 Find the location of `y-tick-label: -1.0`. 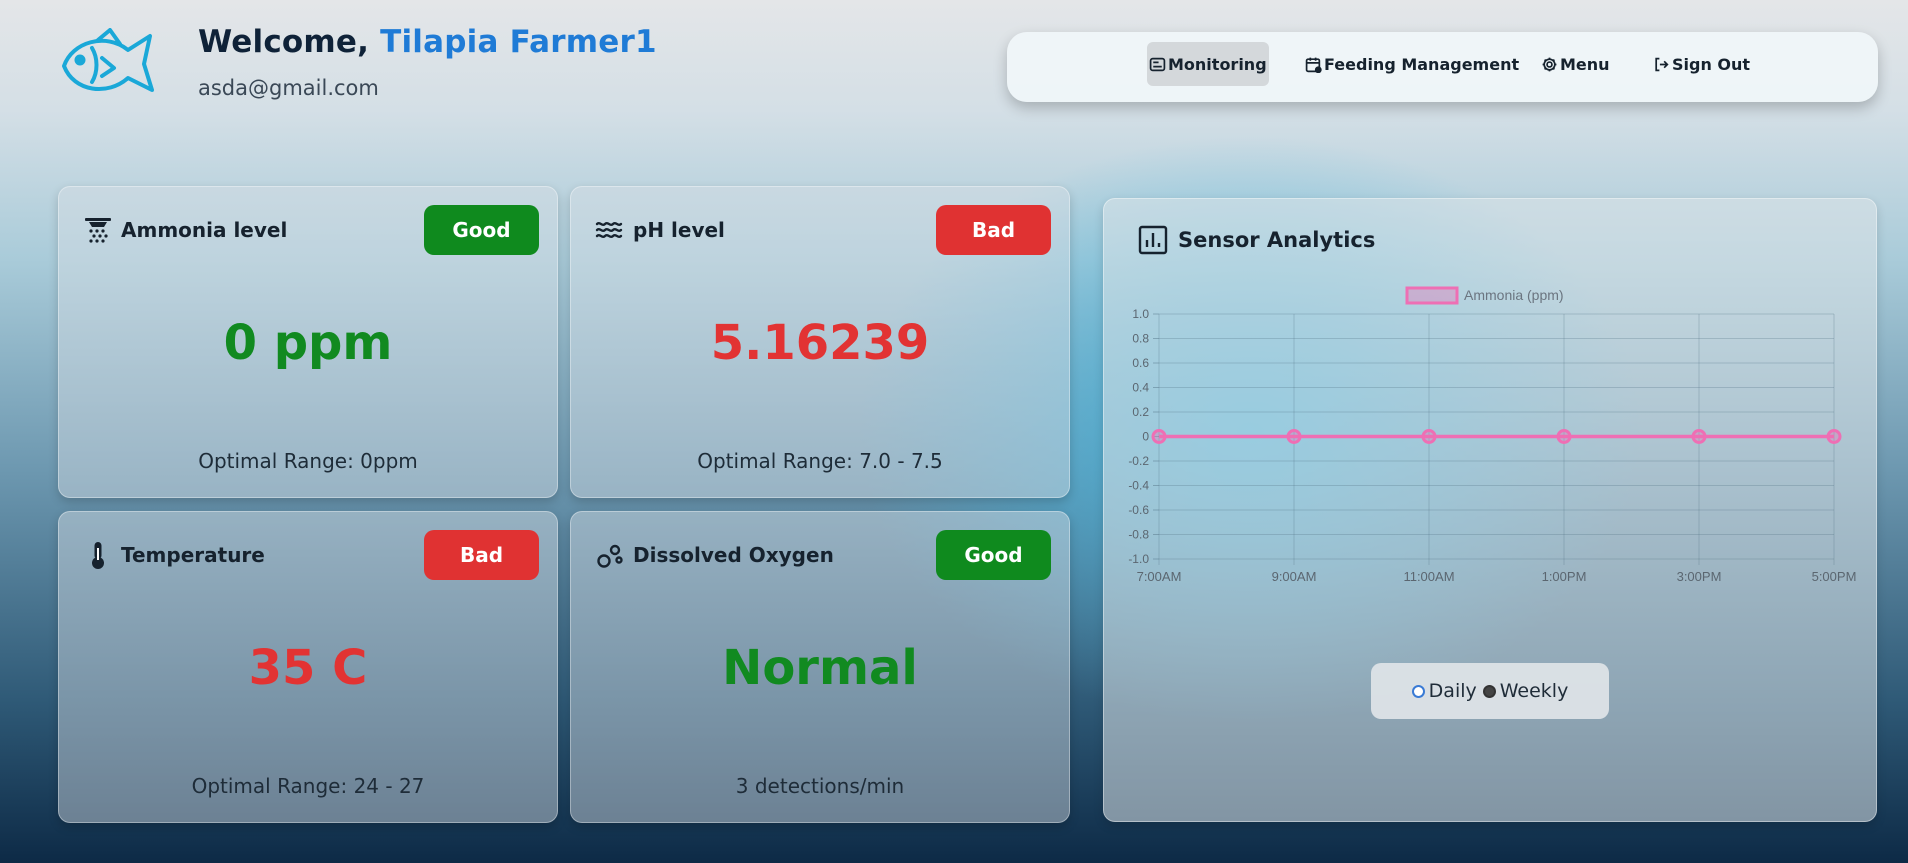

y-tick-label: -1.0 is located at coordinates (1138, 559).